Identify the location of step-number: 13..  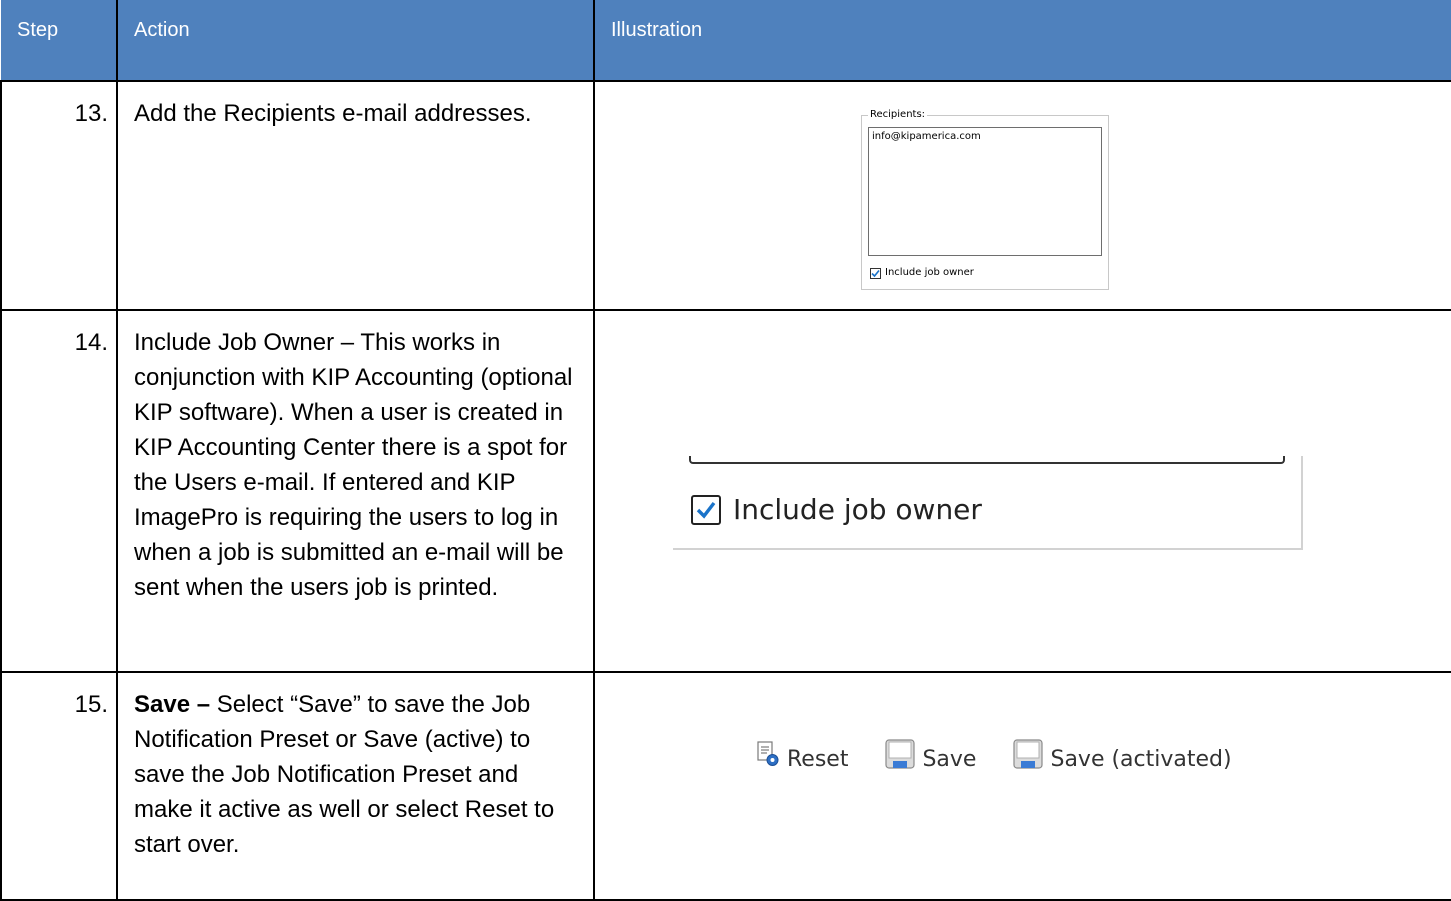
(59, 195).